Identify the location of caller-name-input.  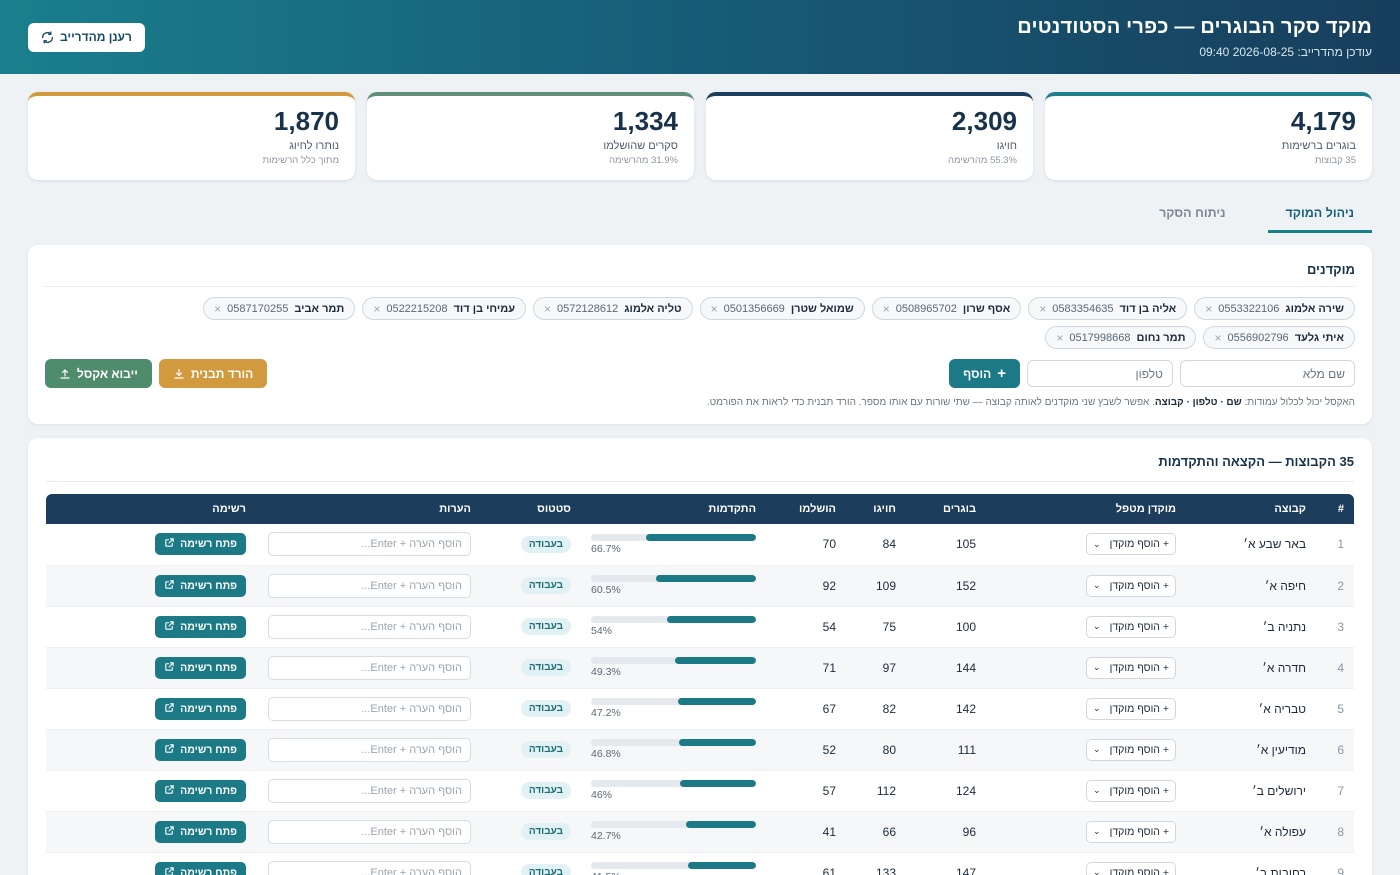
(1267, 373).